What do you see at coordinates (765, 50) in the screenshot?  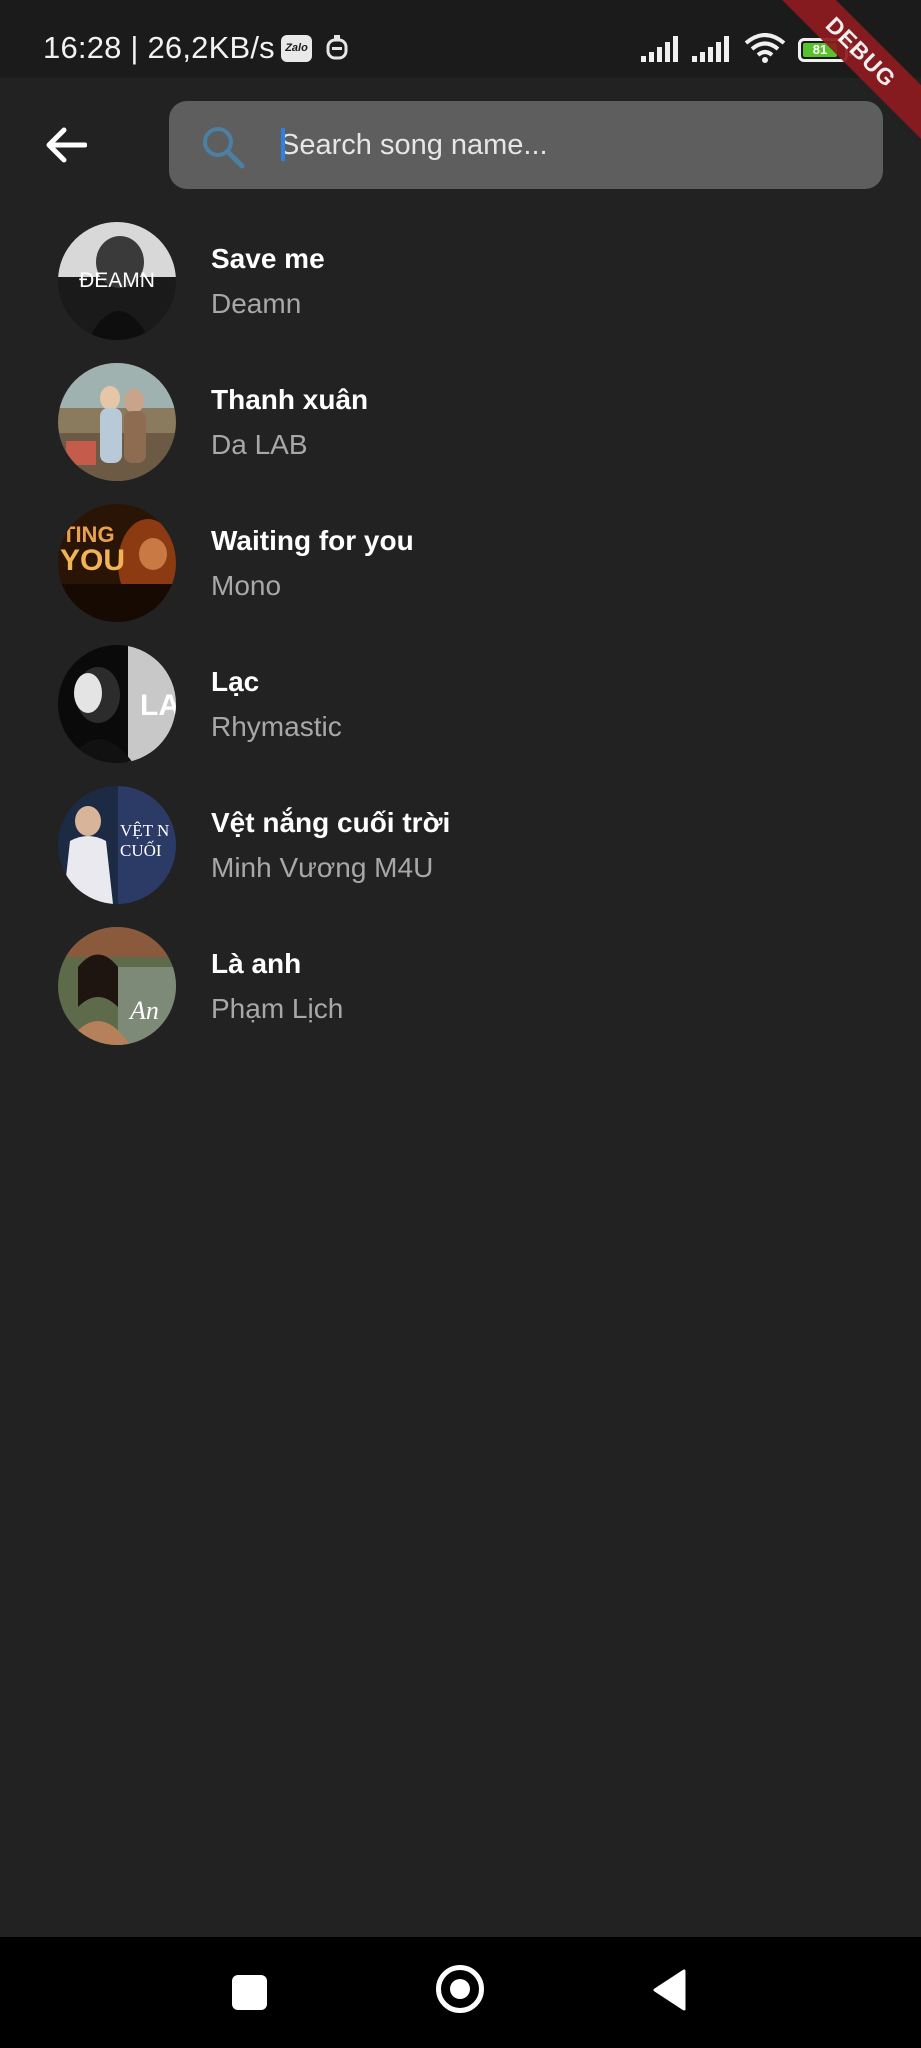 I see `wifi-icon` at bounding box center [765, 50].